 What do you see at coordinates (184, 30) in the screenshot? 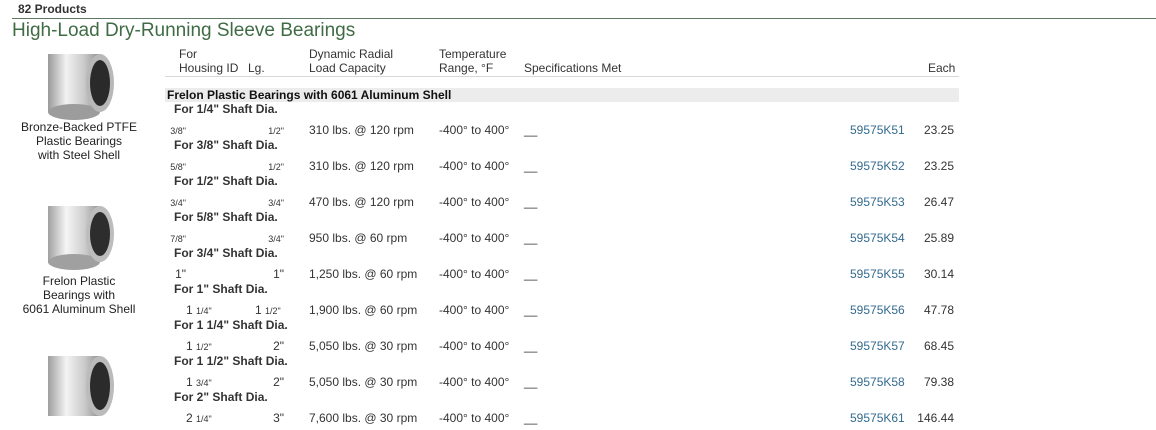
I see `page-title: High-Load Dry-Running Sleeve Bearings` at bounding box center [184, 30].